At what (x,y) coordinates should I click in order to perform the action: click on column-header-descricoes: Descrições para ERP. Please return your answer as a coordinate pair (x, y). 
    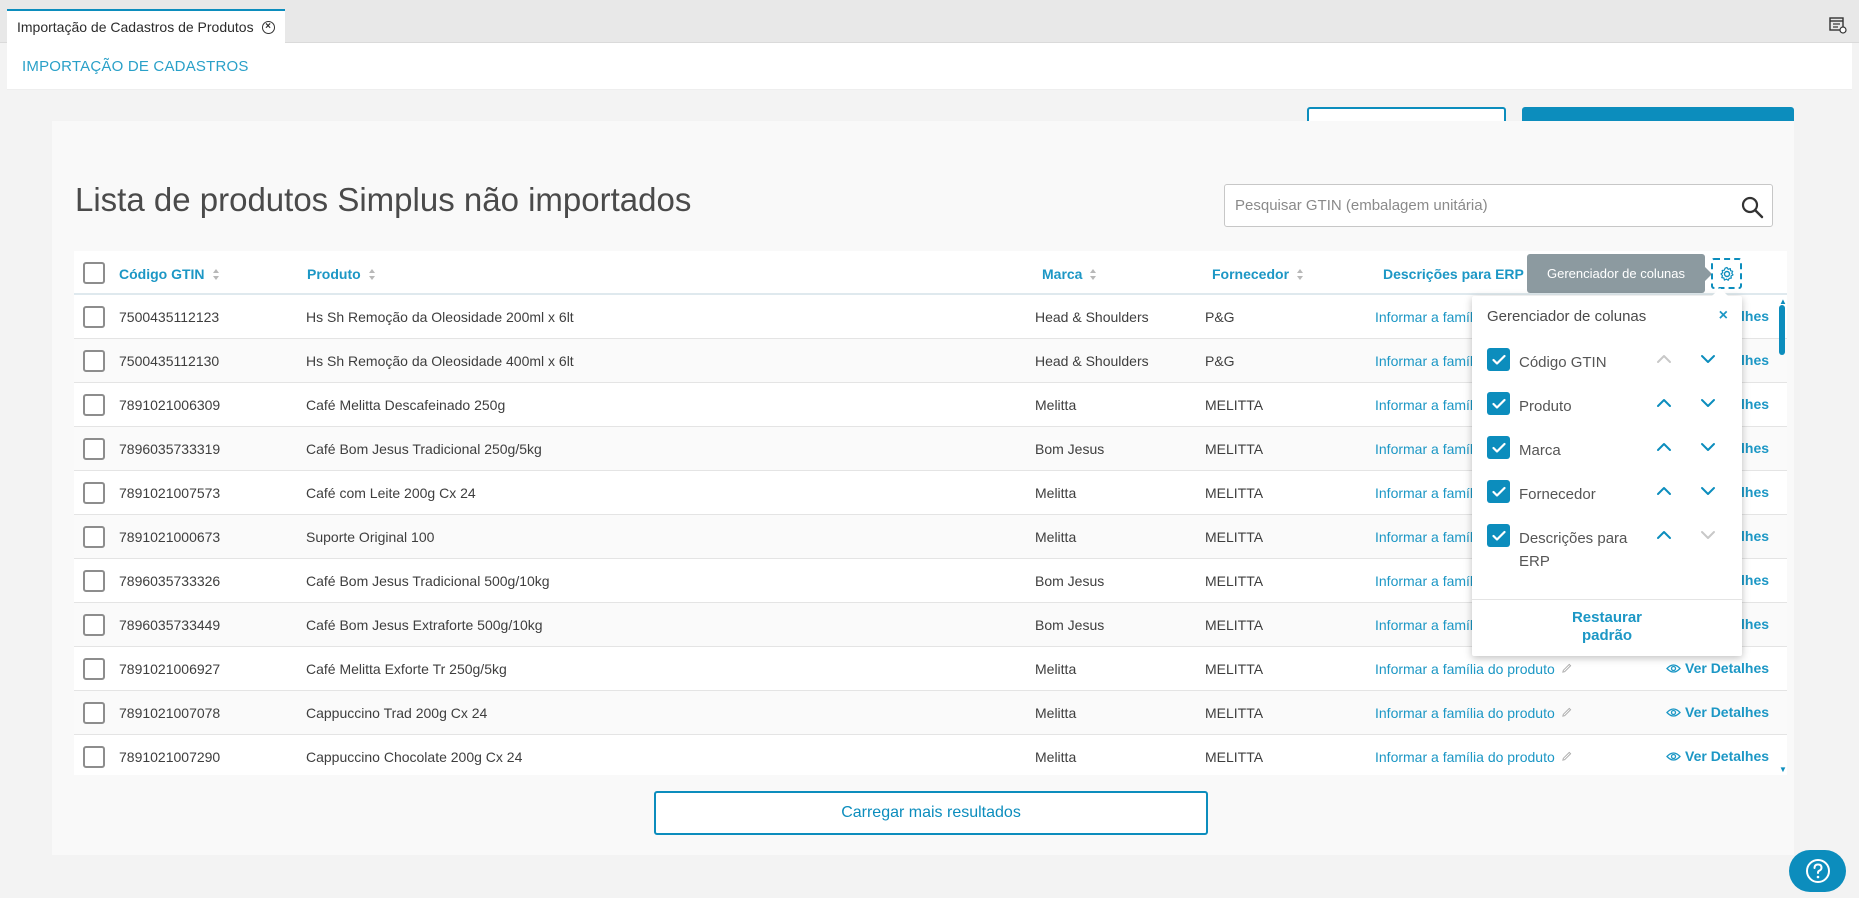
    Looking at the image, I should click on (1453, 274).